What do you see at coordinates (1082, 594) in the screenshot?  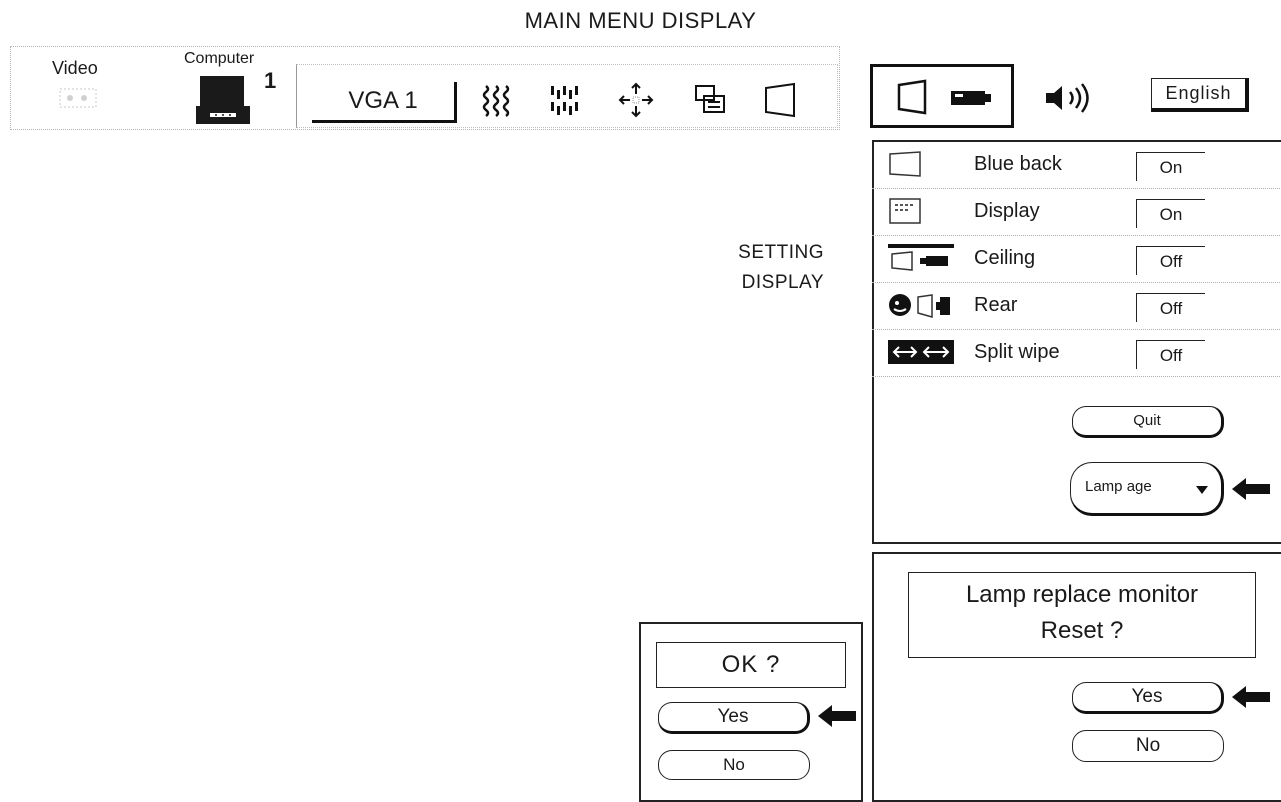 I see `lamp-reset-line1: Lamp replace monitor` at bounding box center [1082, 594].